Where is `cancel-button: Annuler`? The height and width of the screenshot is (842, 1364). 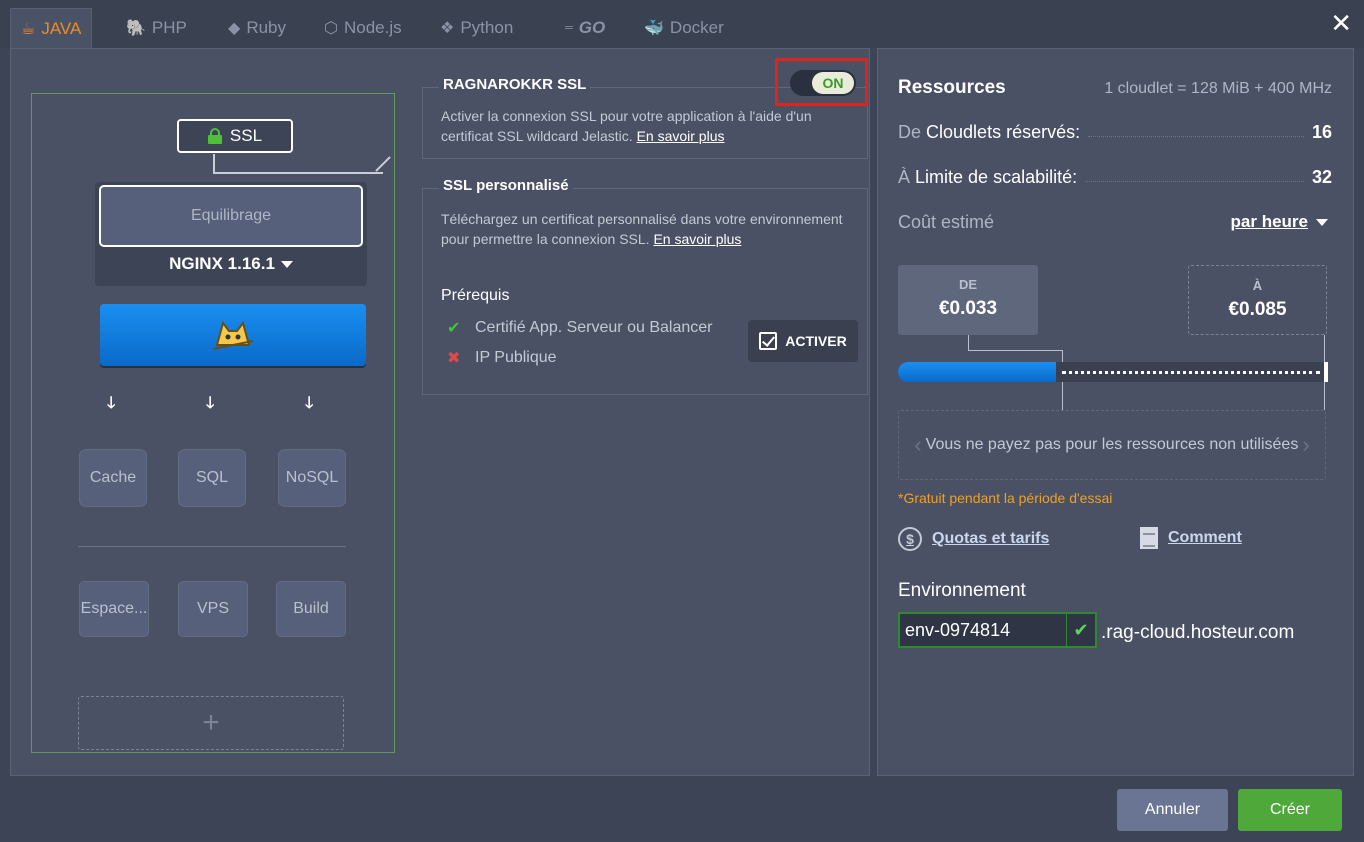 cancel-button: Annuler is located at coordinates (1172, 810).